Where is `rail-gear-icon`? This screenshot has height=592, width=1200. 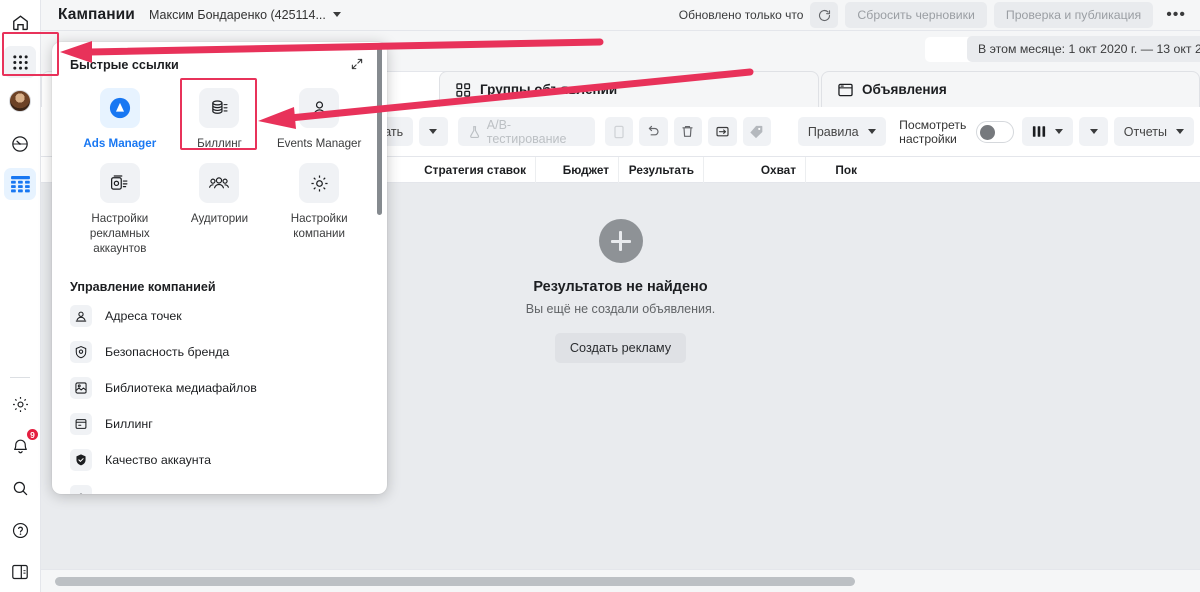
rail-gear-icon is located at coordinates (20, 404).